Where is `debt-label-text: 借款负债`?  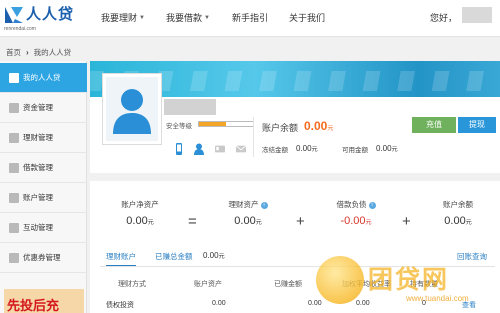
debt-label-text: 借款负债 is located at coordinates (351, 204).